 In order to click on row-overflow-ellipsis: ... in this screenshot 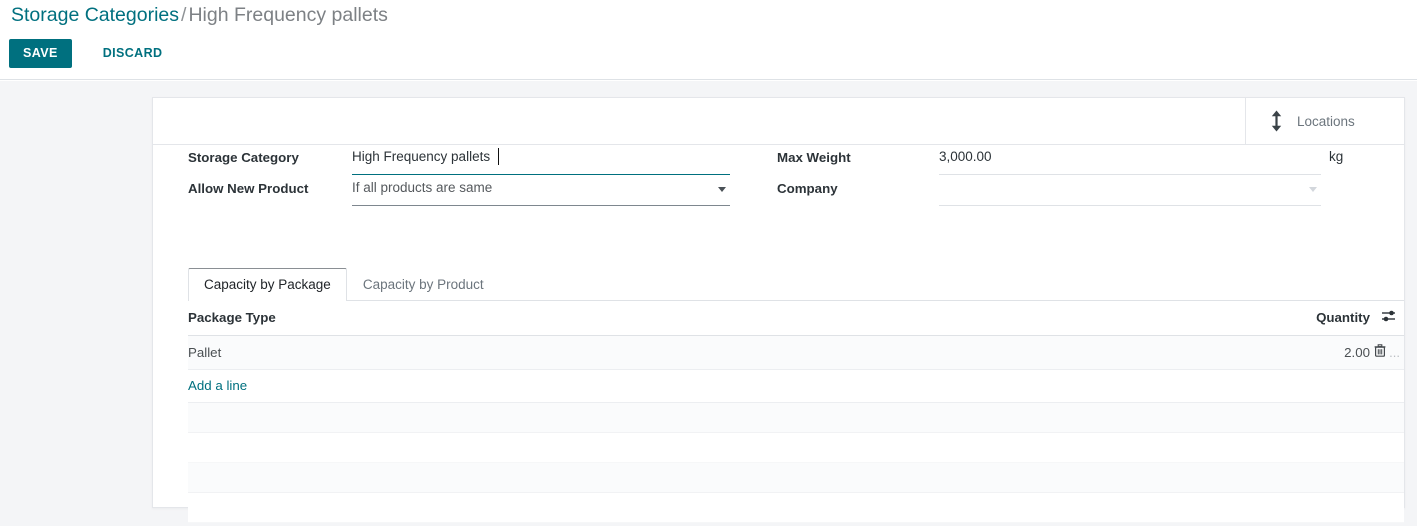, I will do `click(1394, 352)`.